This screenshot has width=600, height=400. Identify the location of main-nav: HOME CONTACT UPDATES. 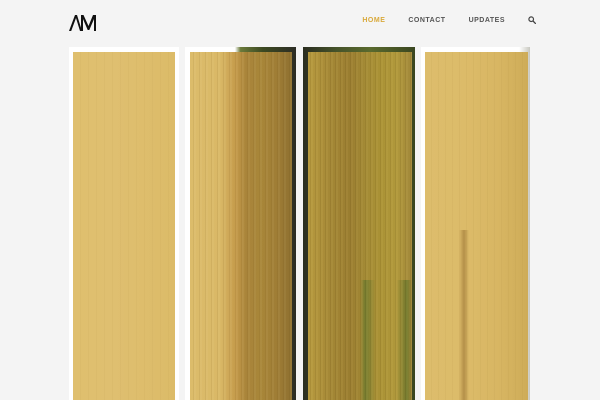
(437, 20).